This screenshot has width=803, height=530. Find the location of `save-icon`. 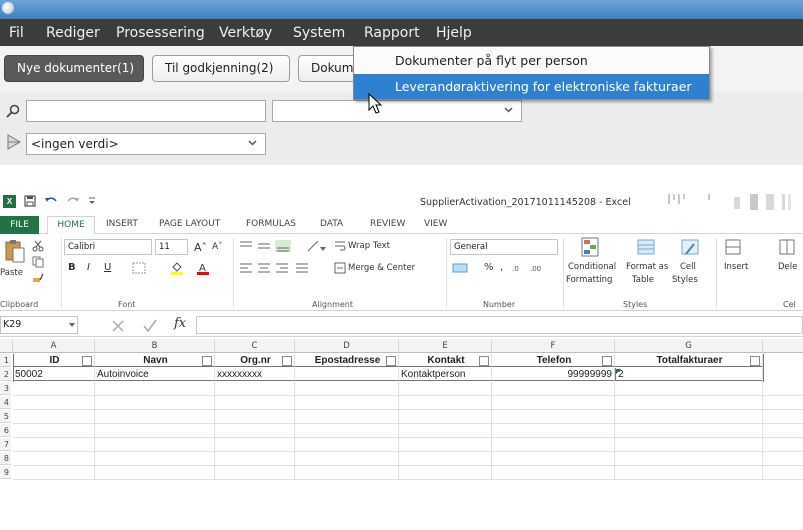

save-icon is located at coordinates (30, 201).